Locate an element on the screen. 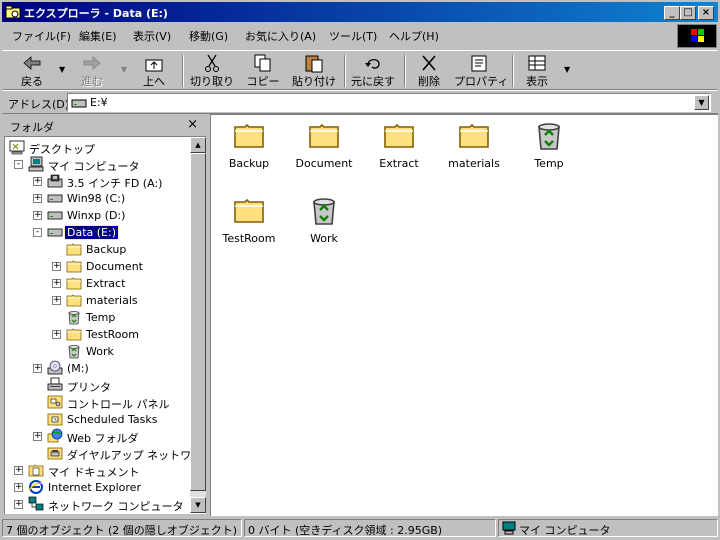 Image resolution: width=720 pixels, height=540 pixels. back-dropdown-icon: ▼ is located at coordinates (62, 69).